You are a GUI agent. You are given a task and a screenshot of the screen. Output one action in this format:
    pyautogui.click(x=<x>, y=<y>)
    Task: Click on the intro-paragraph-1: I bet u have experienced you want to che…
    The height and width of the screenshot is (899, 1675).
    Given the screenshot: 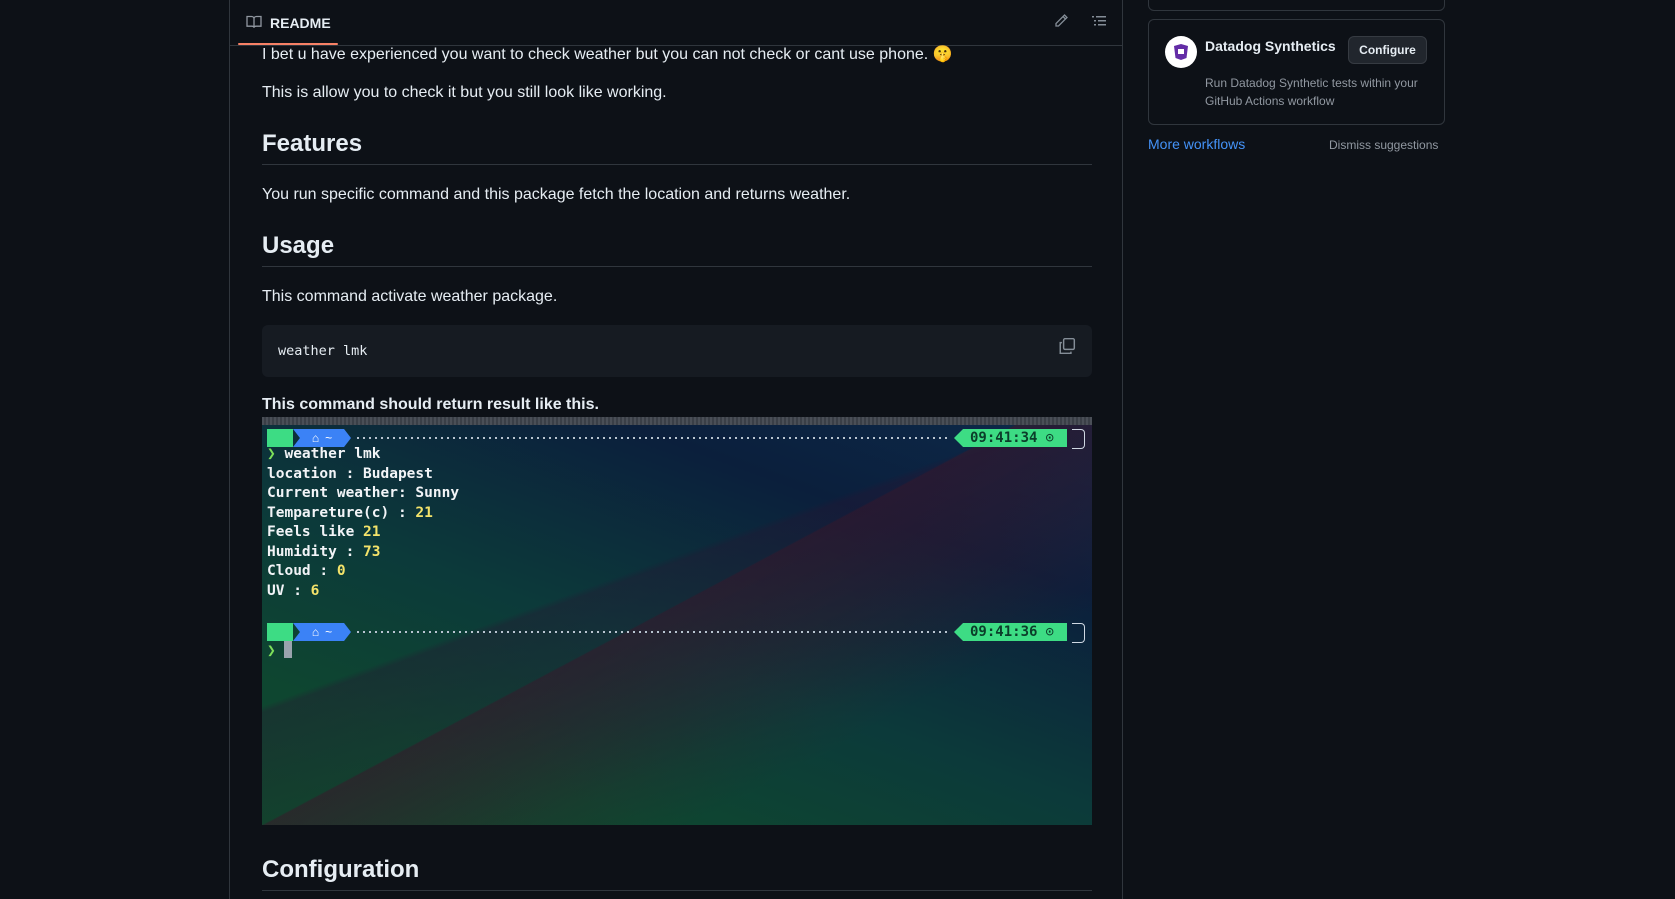 What is the action you would take?
    pyautogui.click(x=607, y=54)
    